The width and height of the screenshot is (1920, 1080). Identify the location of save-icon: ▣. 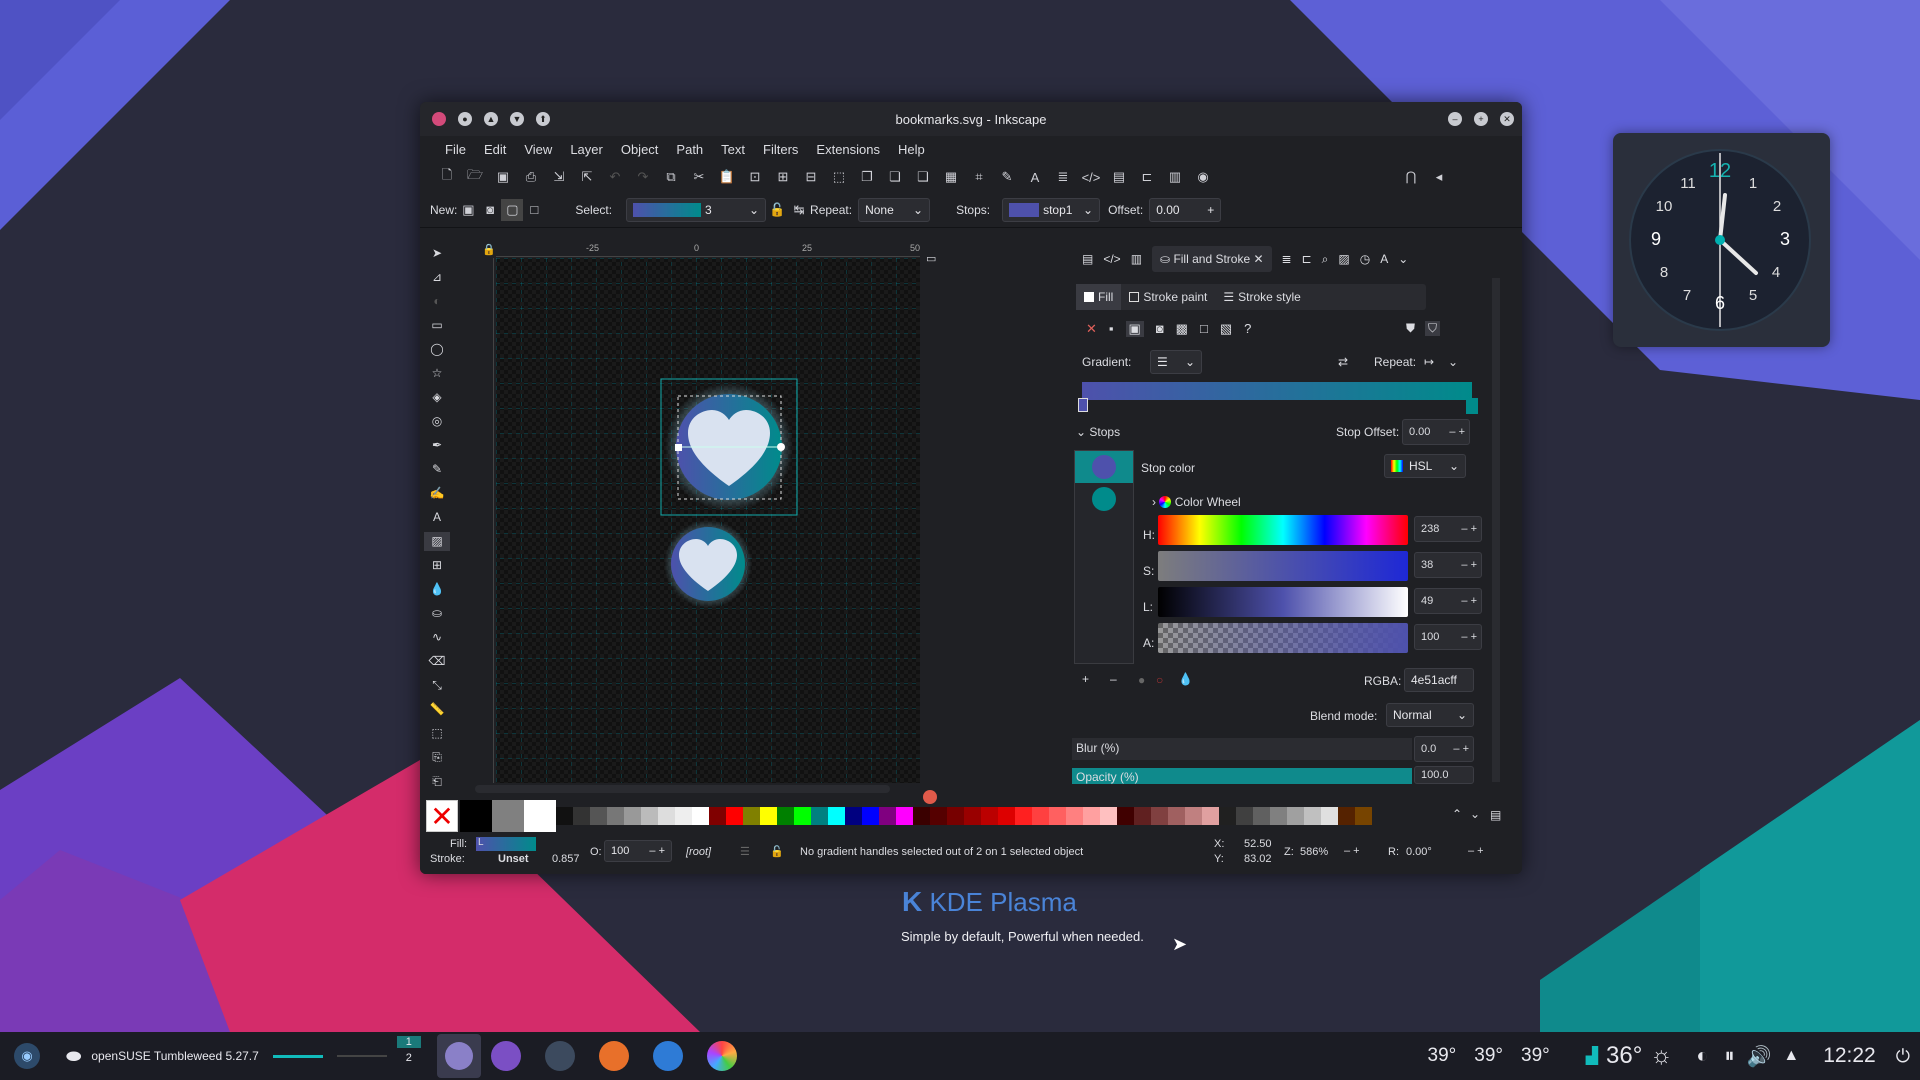
(503, 177).